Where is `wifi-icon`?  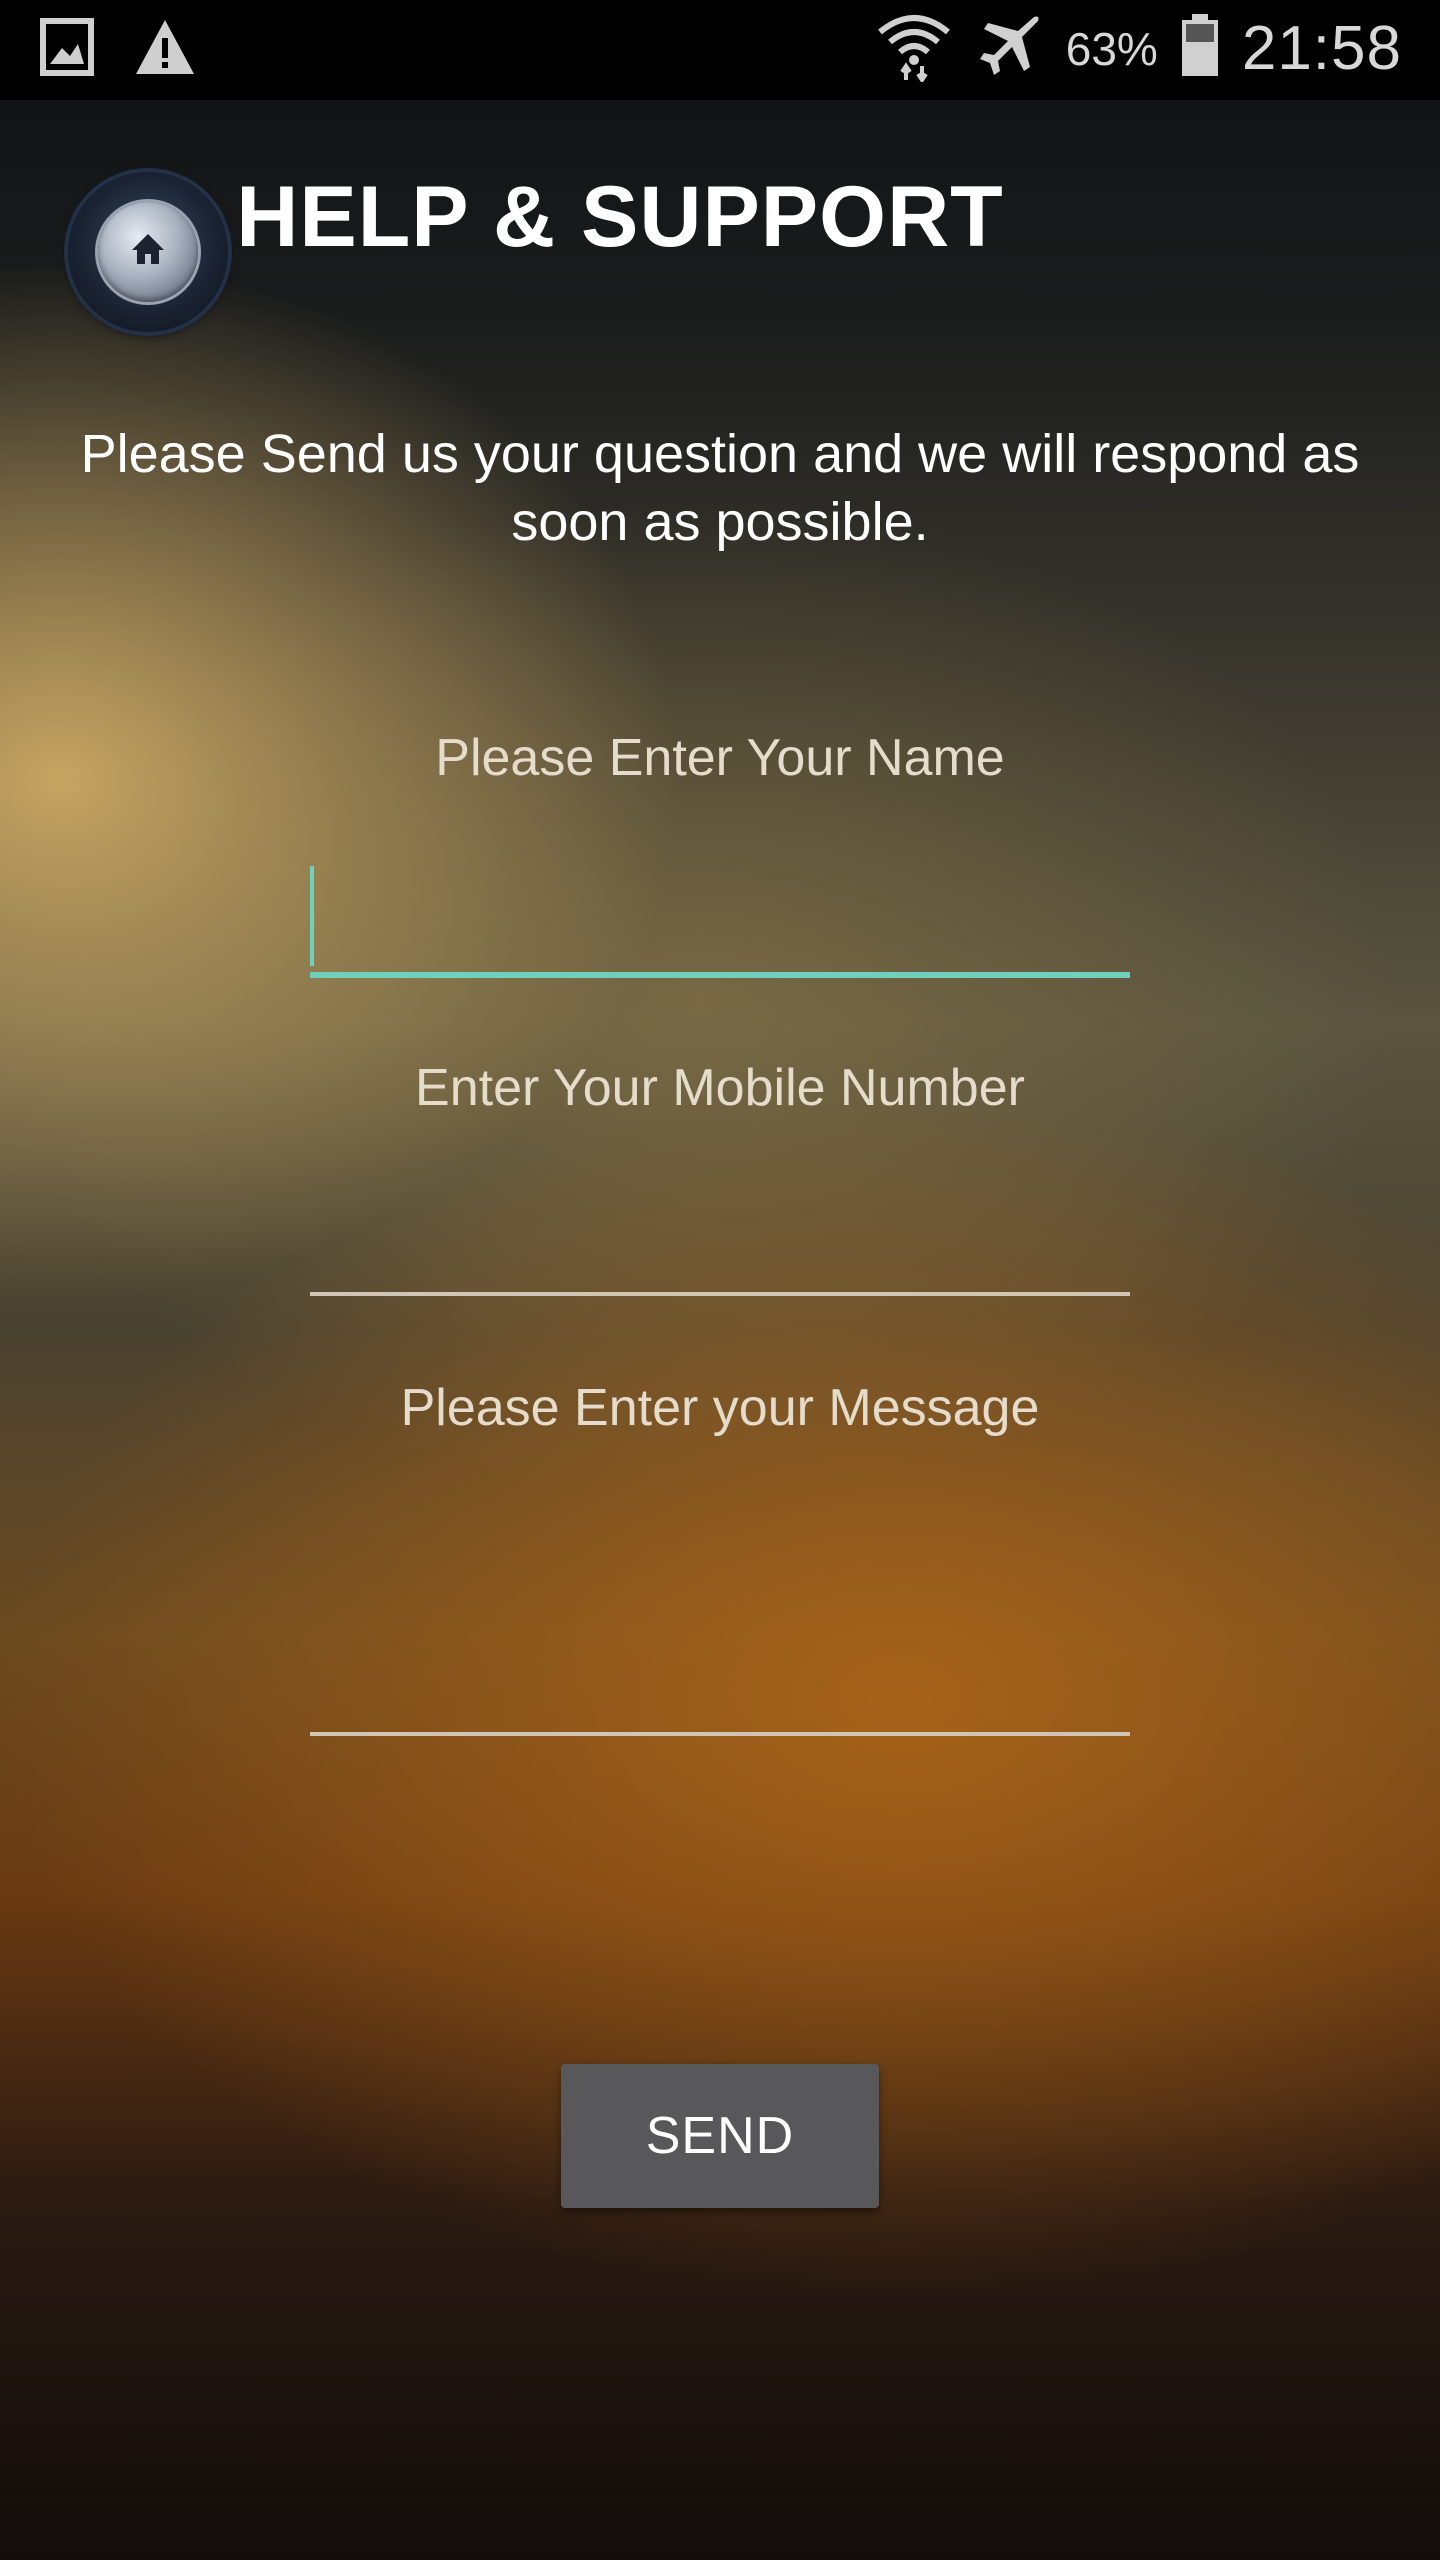 wifi-icon is located at coordinates (914, 48).